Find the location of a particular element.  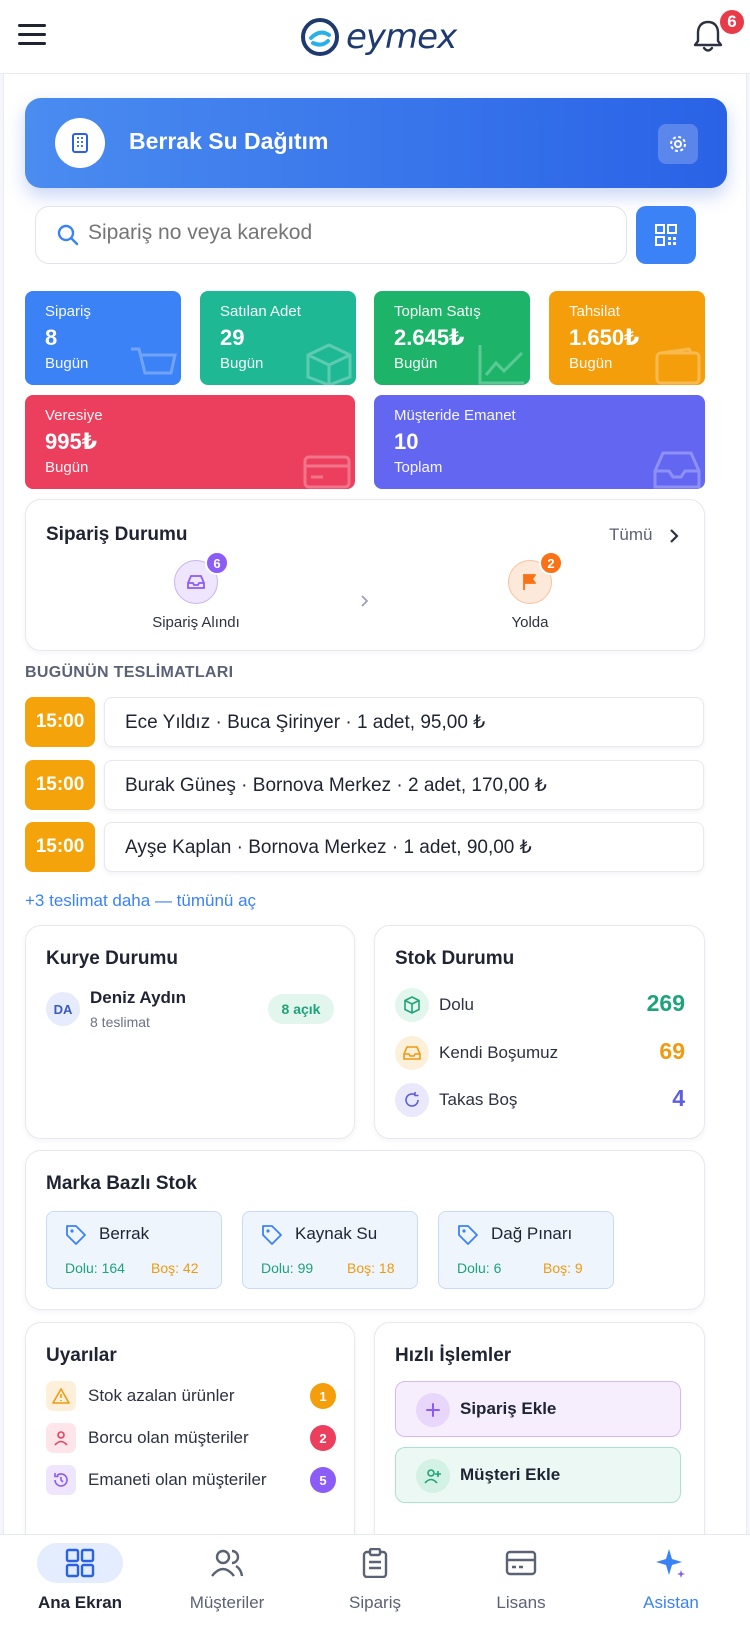

license-card-icon is located at coordinates (521, 1563).